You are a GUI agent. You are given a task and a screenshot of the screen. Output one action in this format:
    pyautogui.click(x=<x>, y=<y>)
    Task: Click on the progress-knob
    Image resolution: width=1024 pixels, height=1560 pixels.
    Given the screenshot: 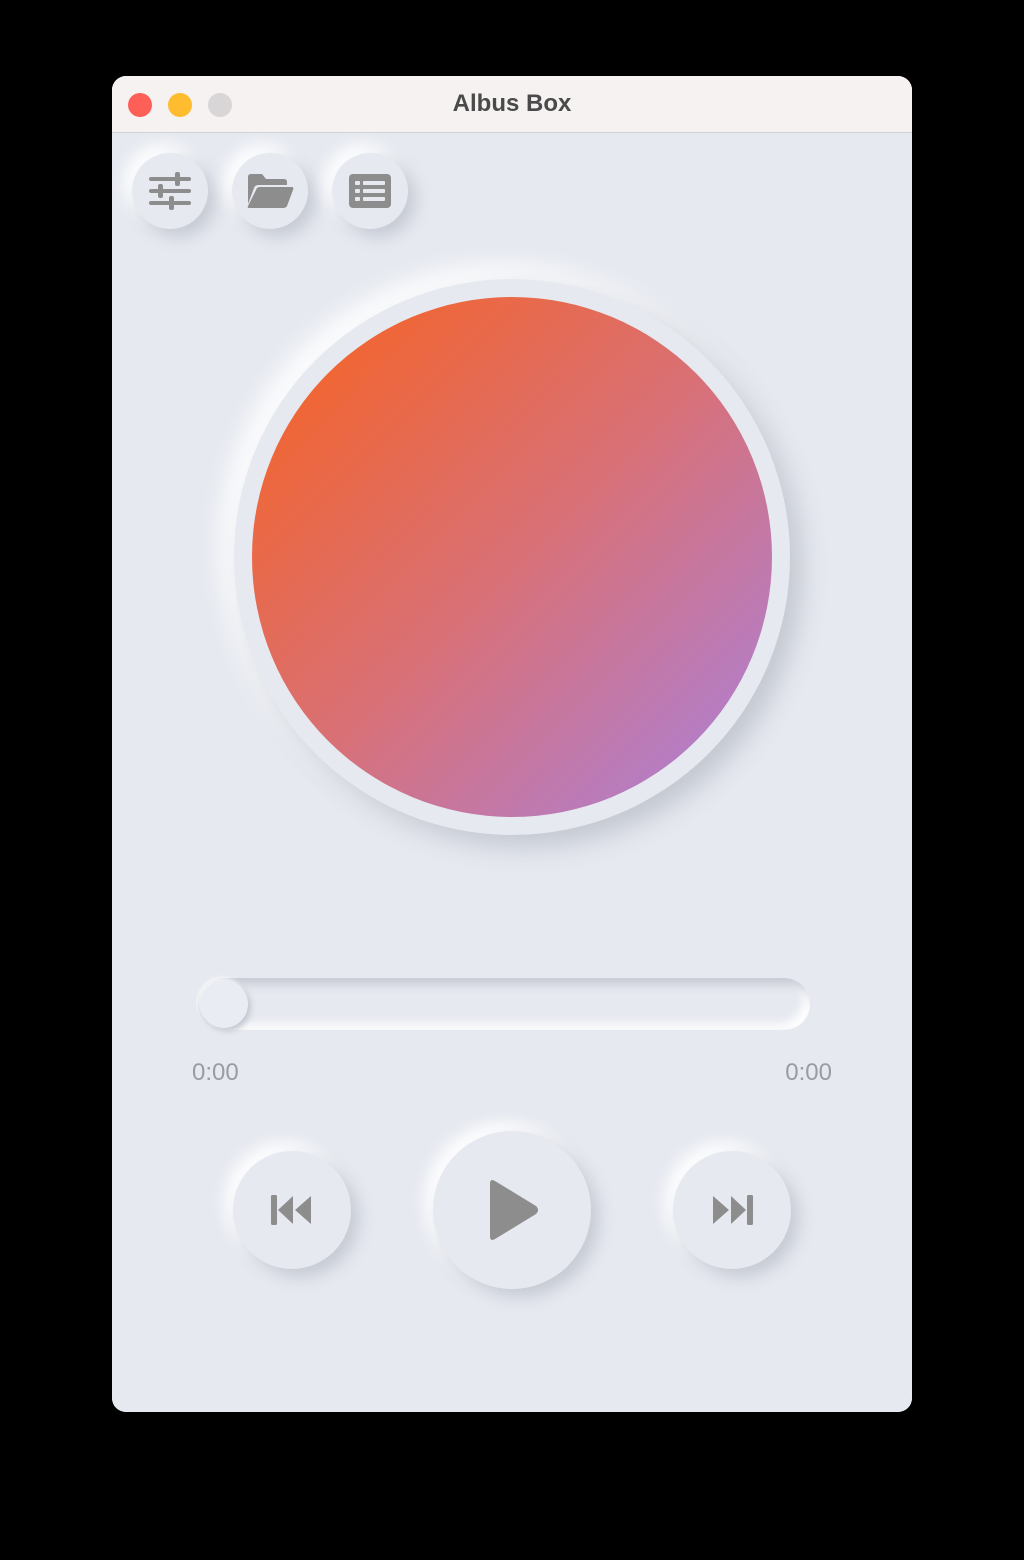 What is the action you would take?
    pyautogui.click(x=224, y=1004)
    